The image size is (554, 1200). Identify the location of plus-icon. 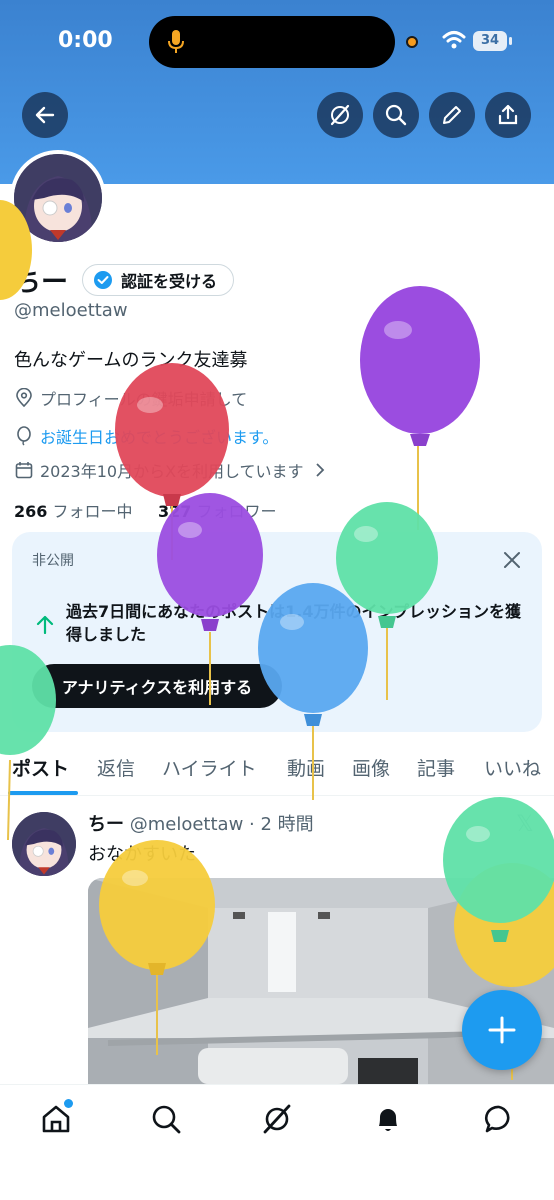
(502, 1030).